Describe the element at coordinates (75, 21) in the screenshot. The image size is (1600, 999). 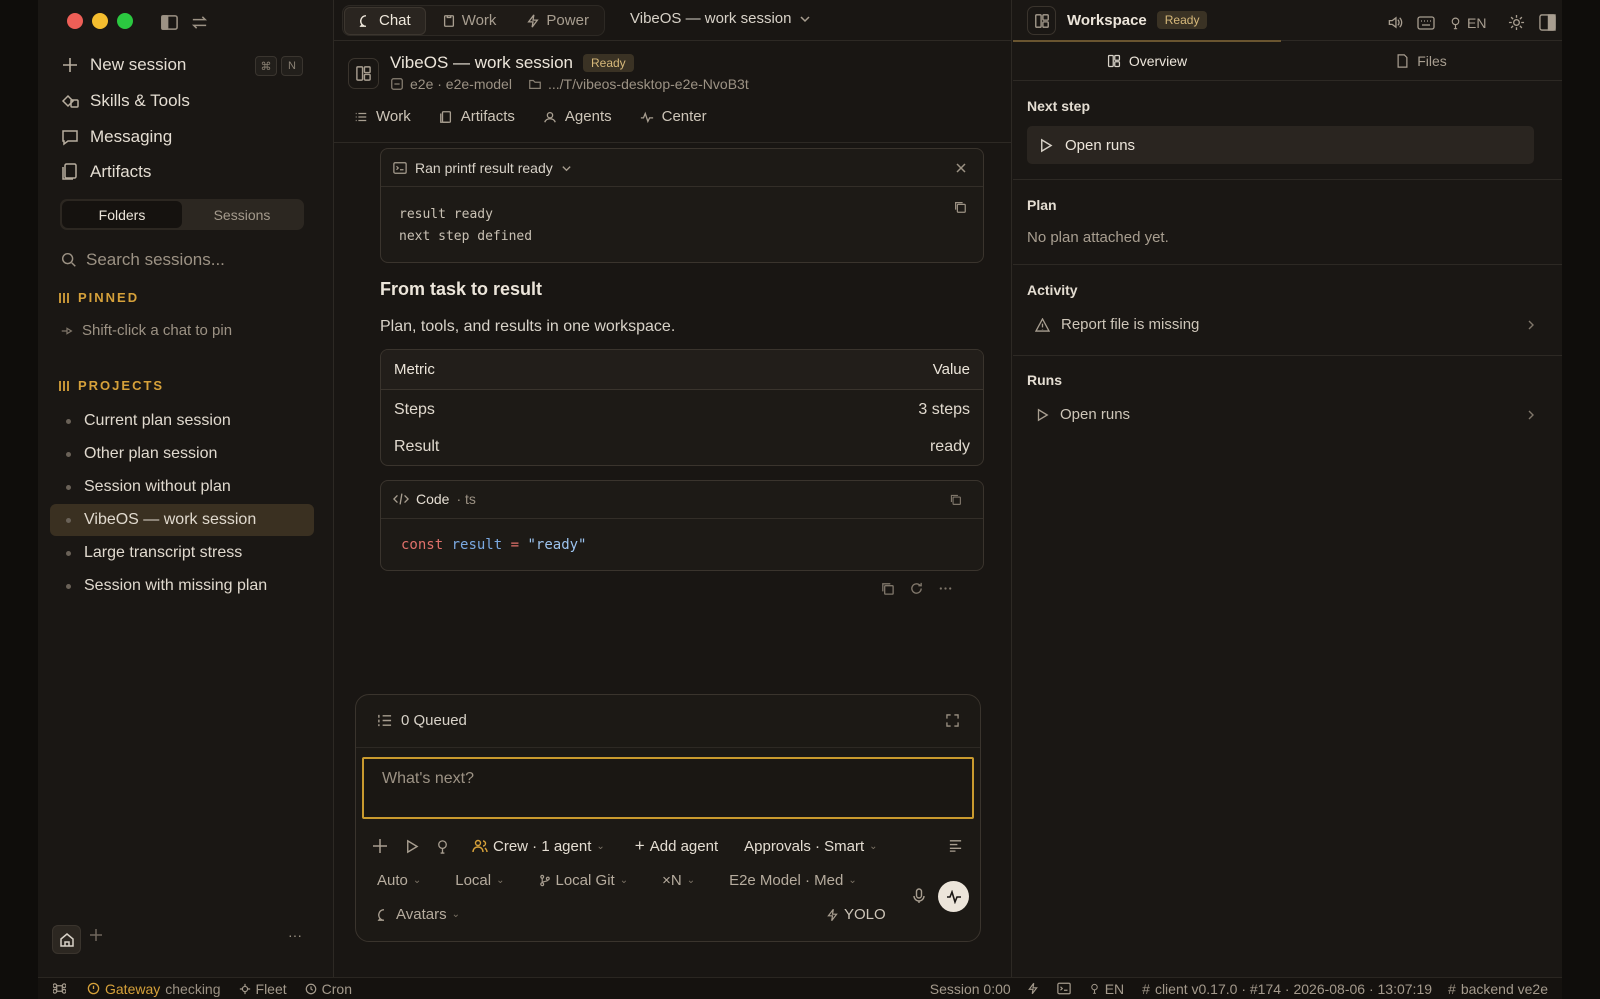
I see `close-window-button` at that location.